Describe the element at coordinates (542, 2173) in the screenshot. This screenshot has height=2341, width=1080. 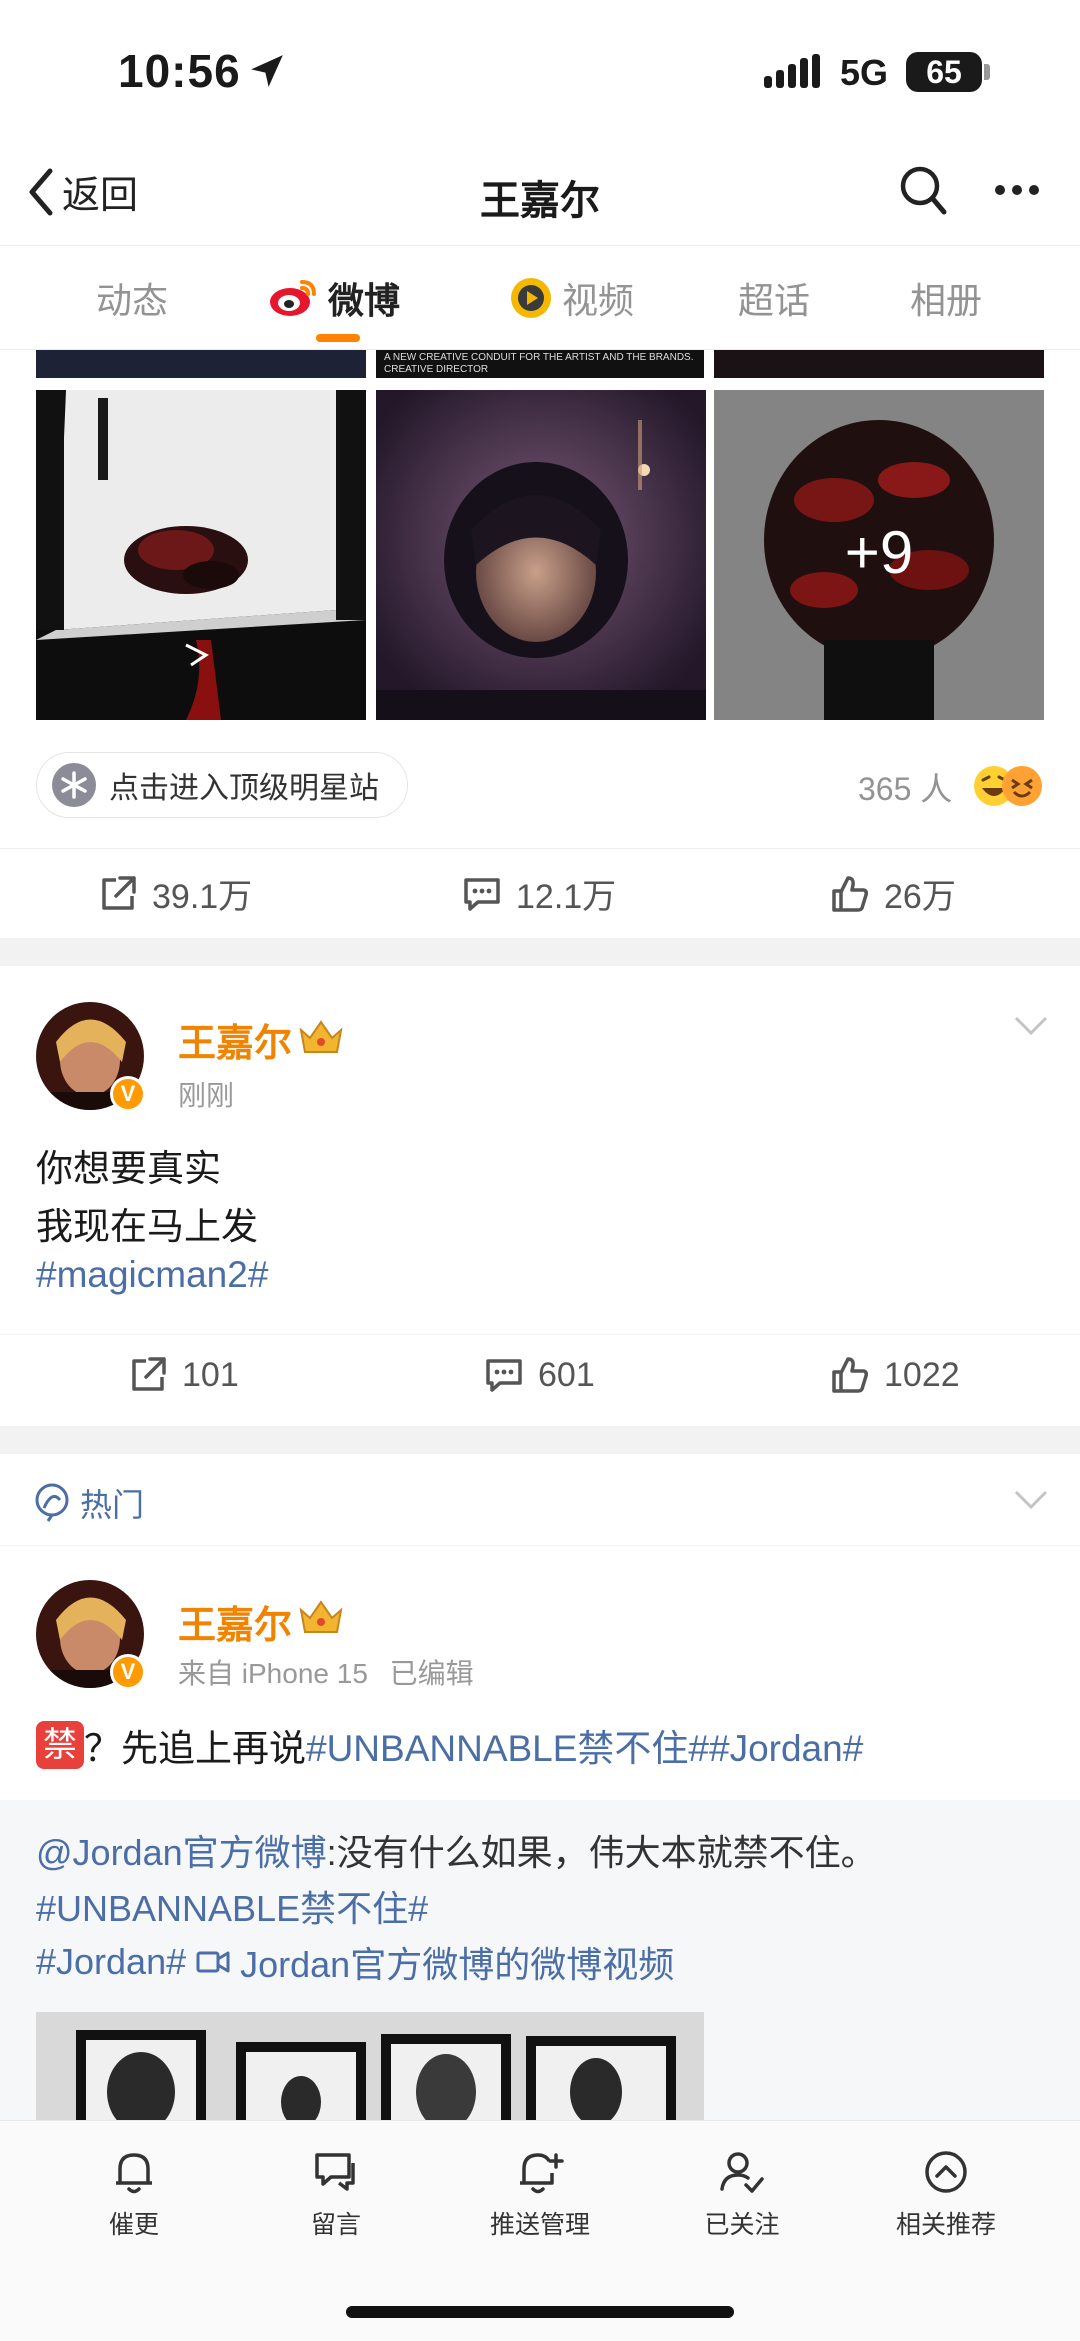
I see `bell-plus-icon` at that location.